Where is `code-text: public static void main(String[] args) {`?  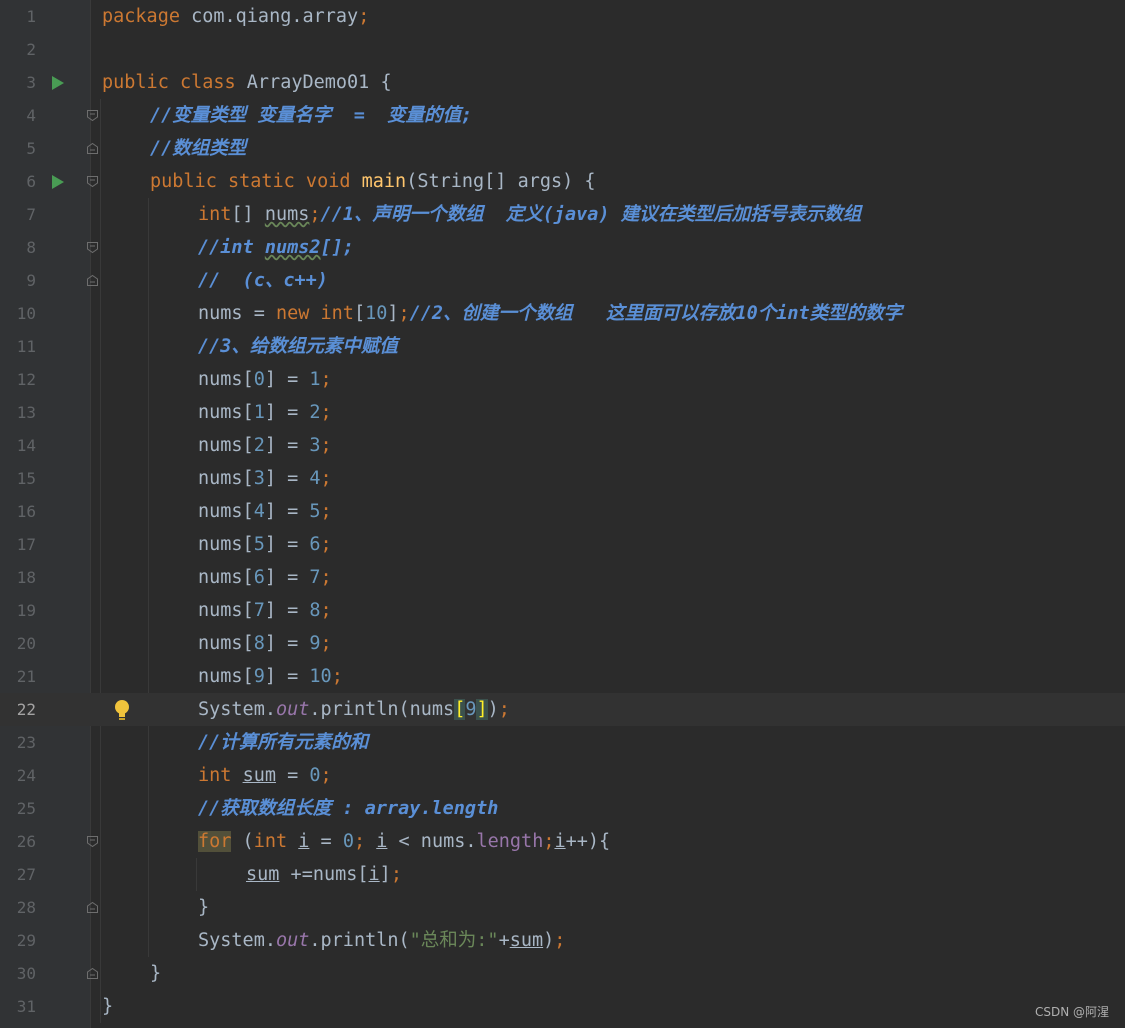
code-text: public static void main(String[] args) { is located at coordinates (373, 182).